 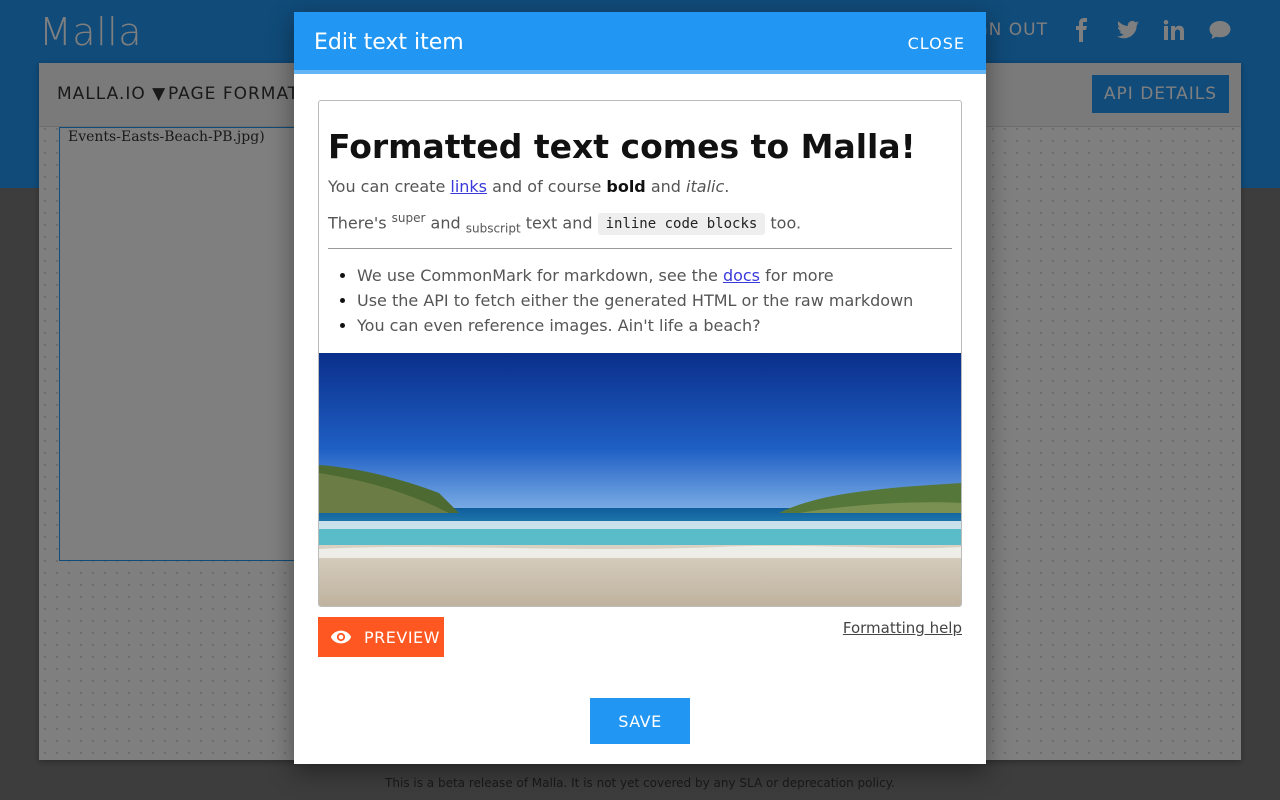 I want to click on subscript-text: subscript, so click(x=493, y=228).